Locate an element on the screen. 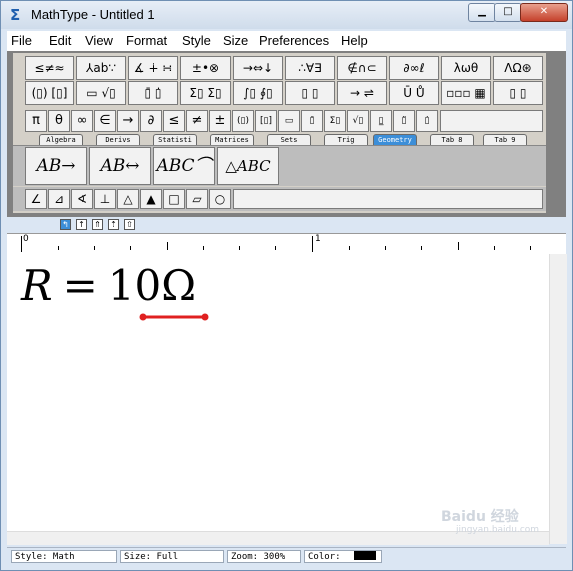  symbol-not-equal: ≠ is located at coordinates (197, 121).